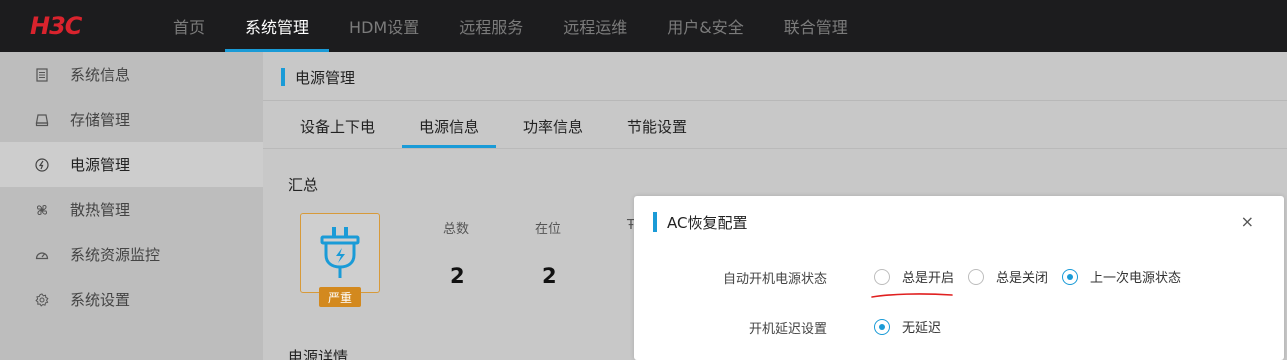 This screenshot has height=360, width=1287. I want to click on power-on-delay-radio-group: 无延迟, so click(914, 326).